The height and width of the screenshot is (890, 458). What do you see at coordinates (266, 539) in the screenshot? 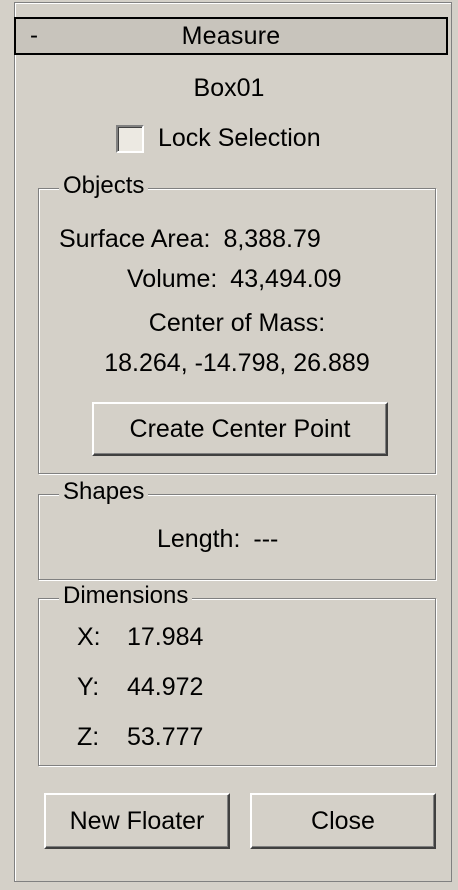
I see `length-value: ---` at bounding box center [266, 539].